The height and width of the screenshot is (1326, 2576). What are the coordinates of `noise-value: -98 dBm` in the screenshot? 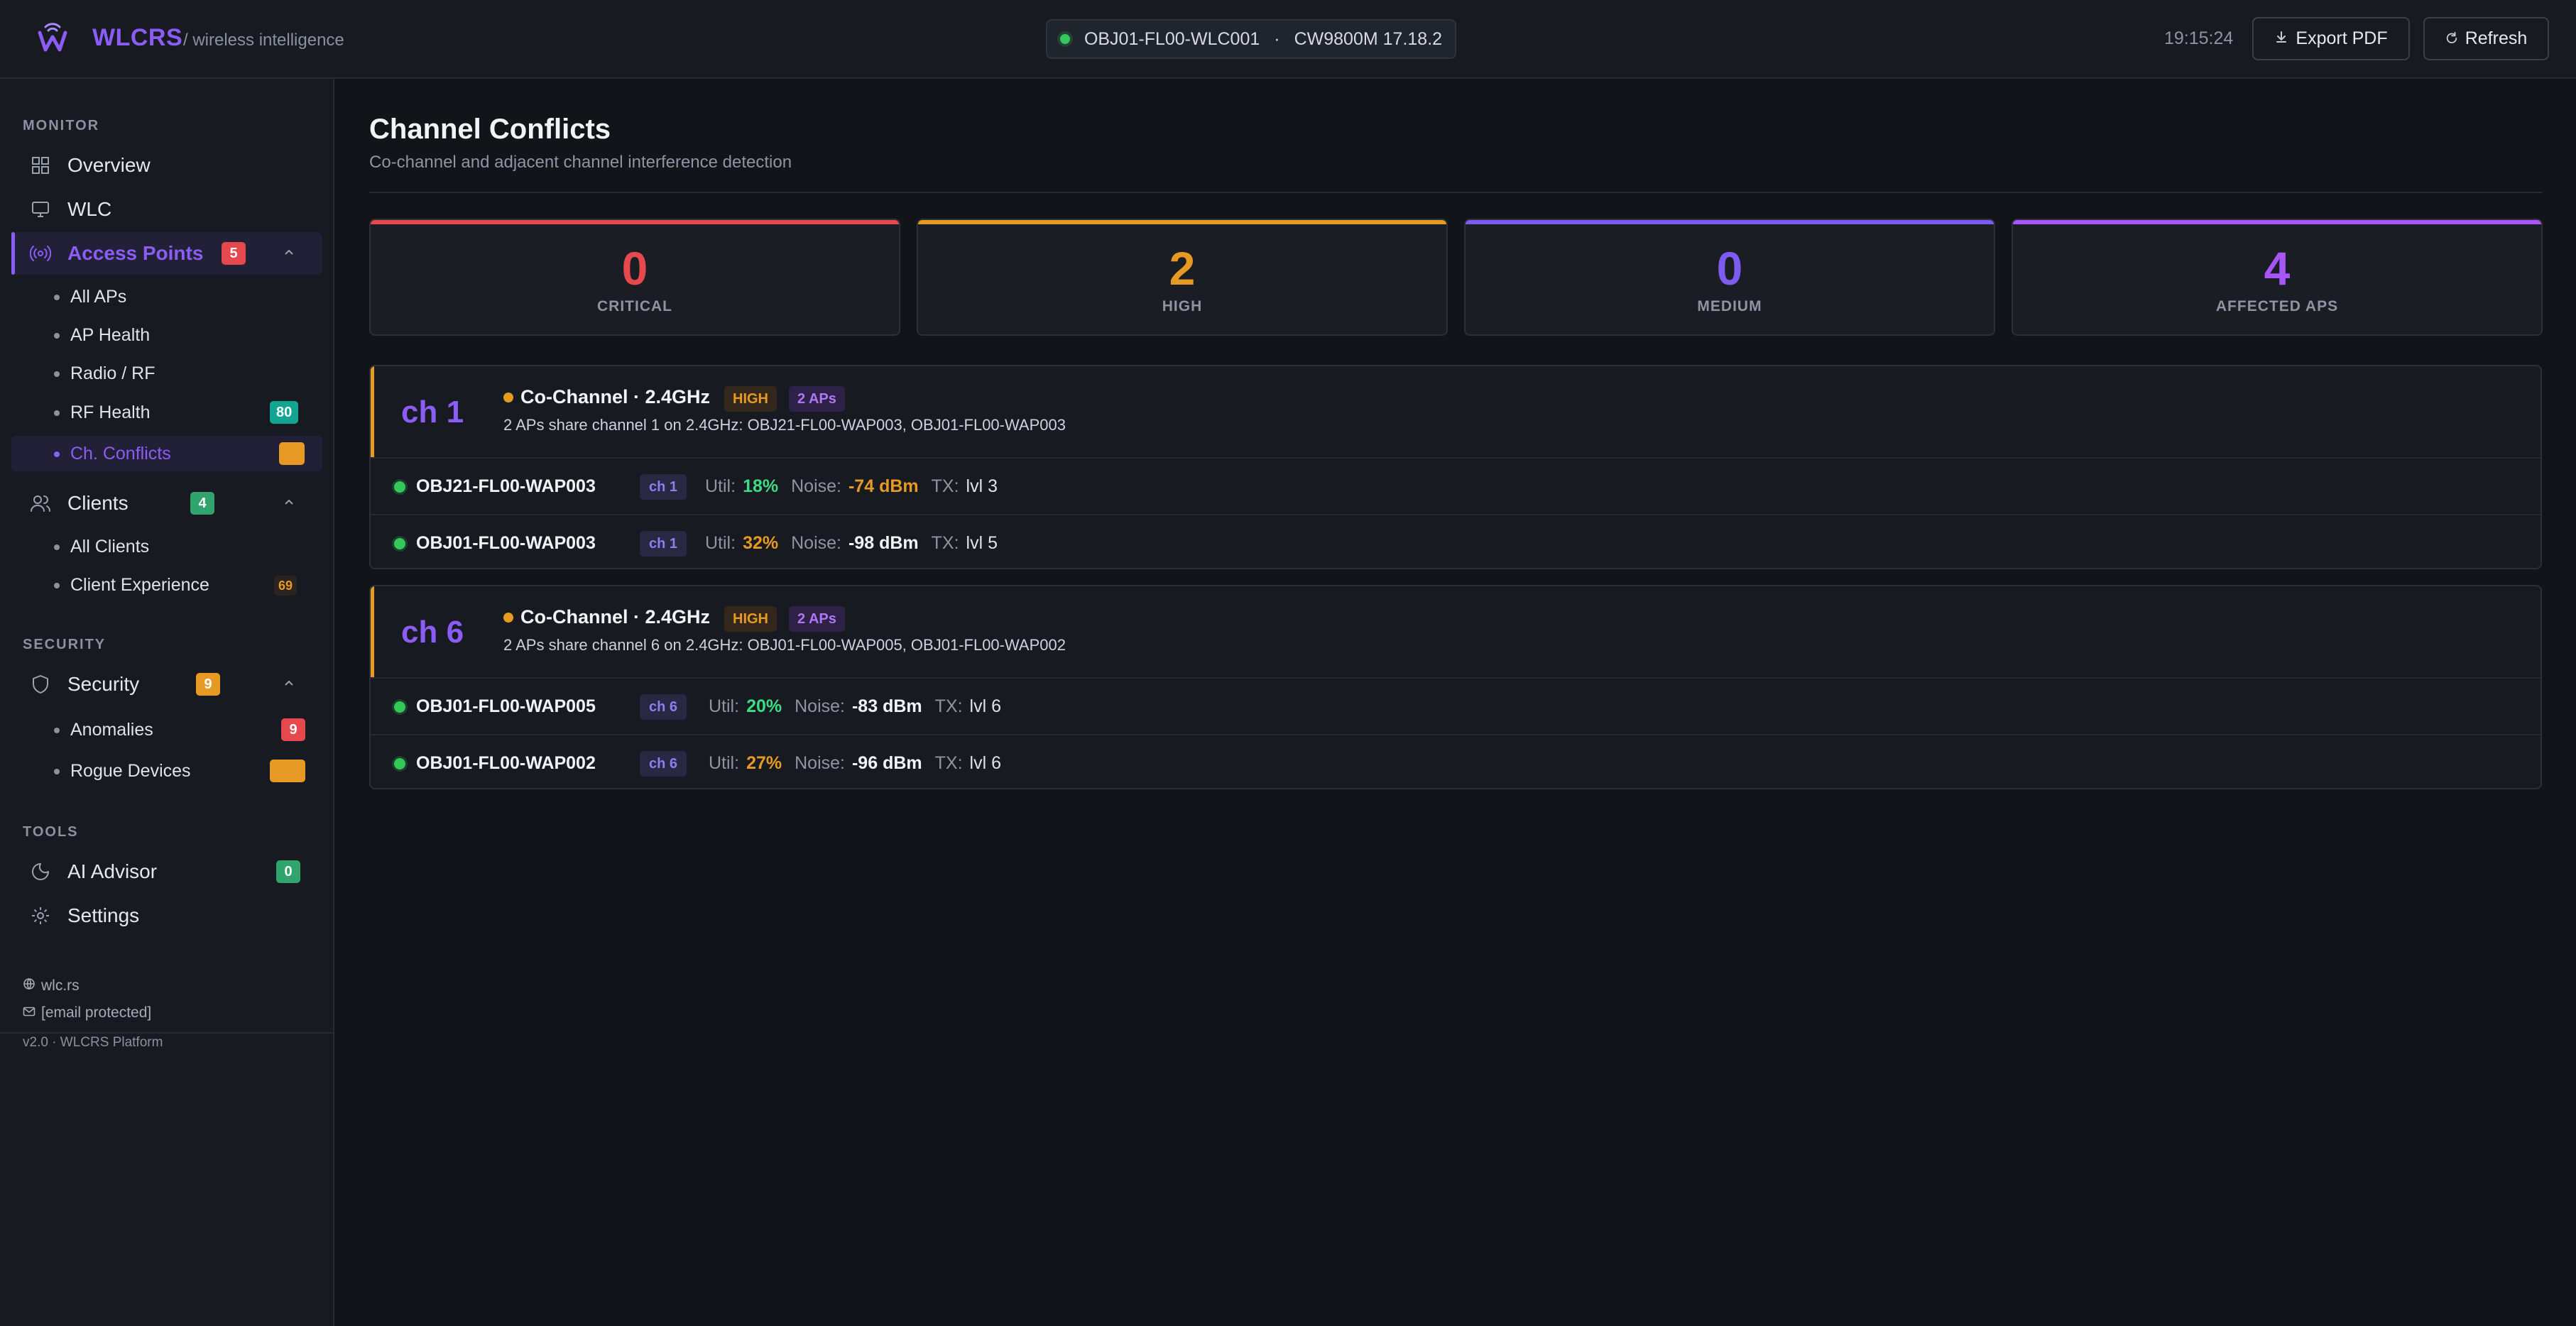 It's located at (883, 543).